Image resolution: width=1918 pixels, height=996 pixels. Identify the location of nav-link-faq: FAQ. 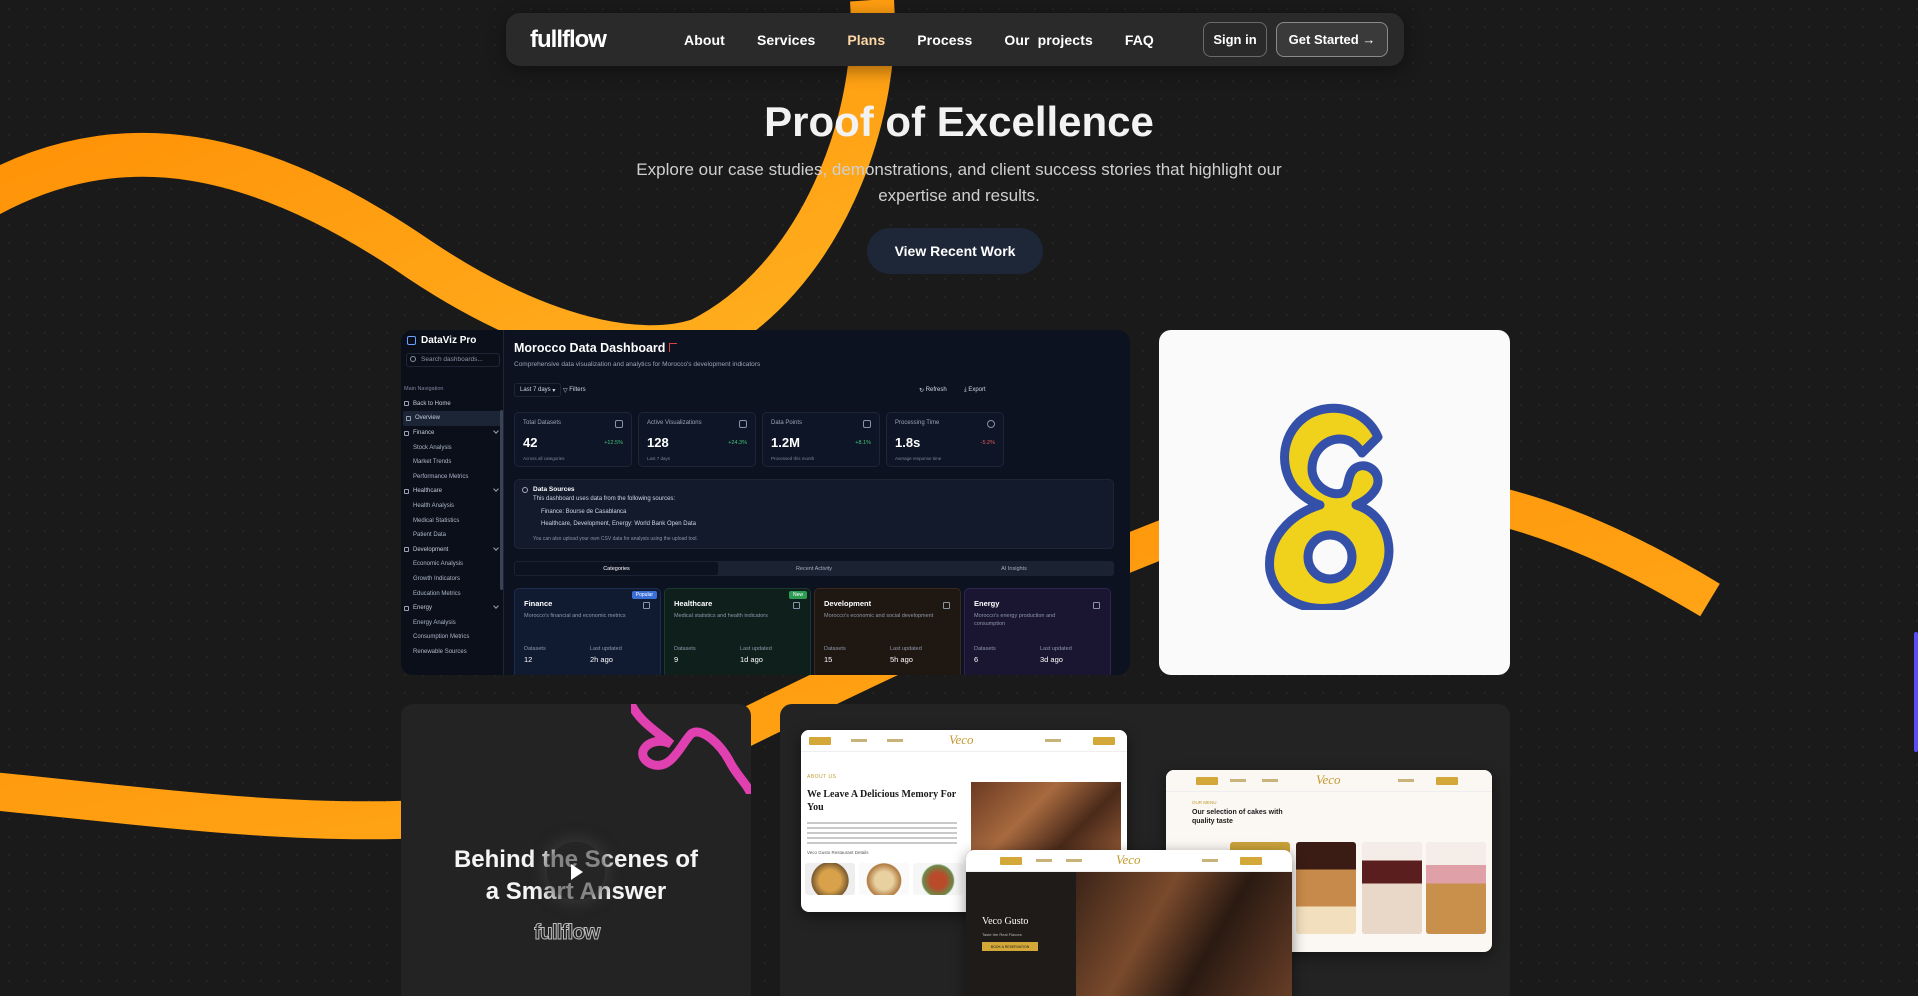
(1139, 40).